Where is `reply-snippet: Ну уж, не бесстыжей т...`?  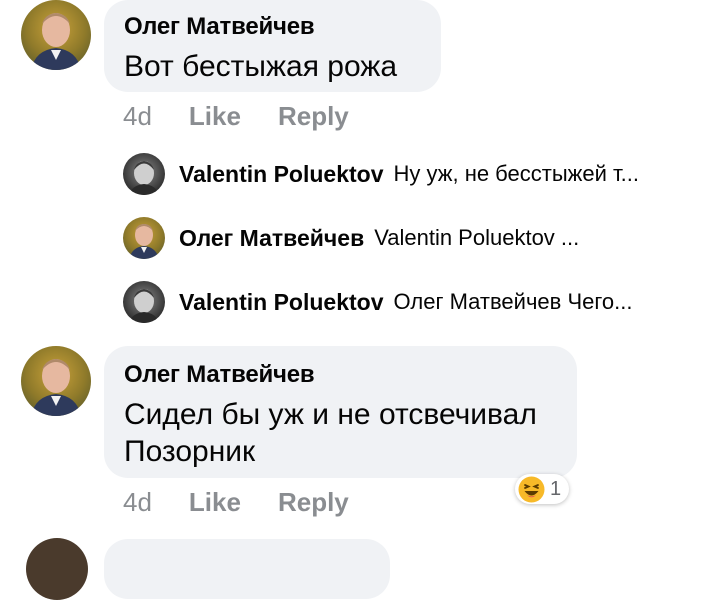 reply-snippet: Ну уж, не бесстыжей т... is located at coordinates (517, 174).